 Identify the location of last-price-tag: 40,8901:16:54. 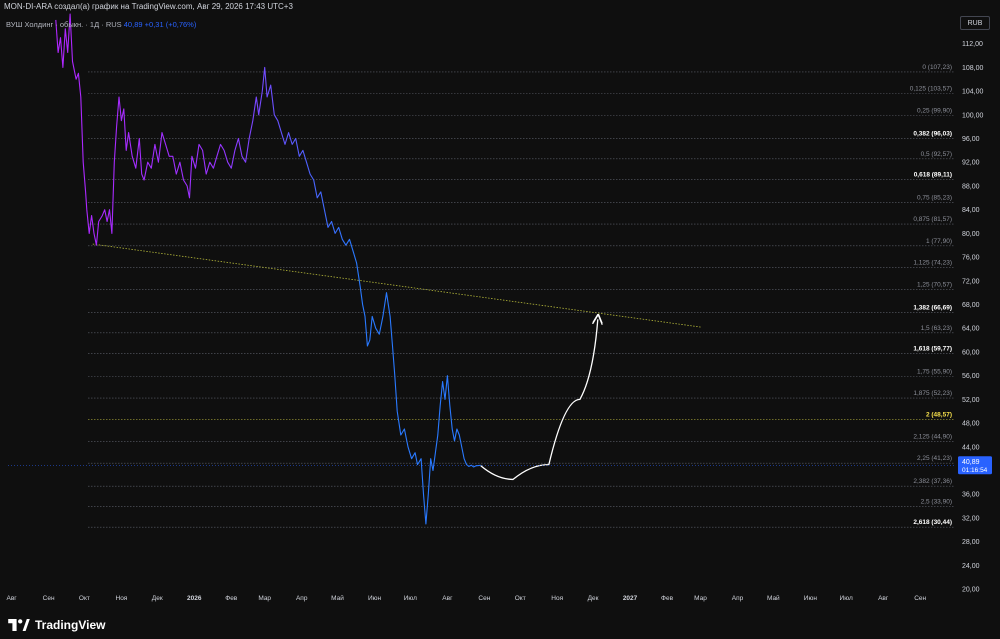
(500, 465).